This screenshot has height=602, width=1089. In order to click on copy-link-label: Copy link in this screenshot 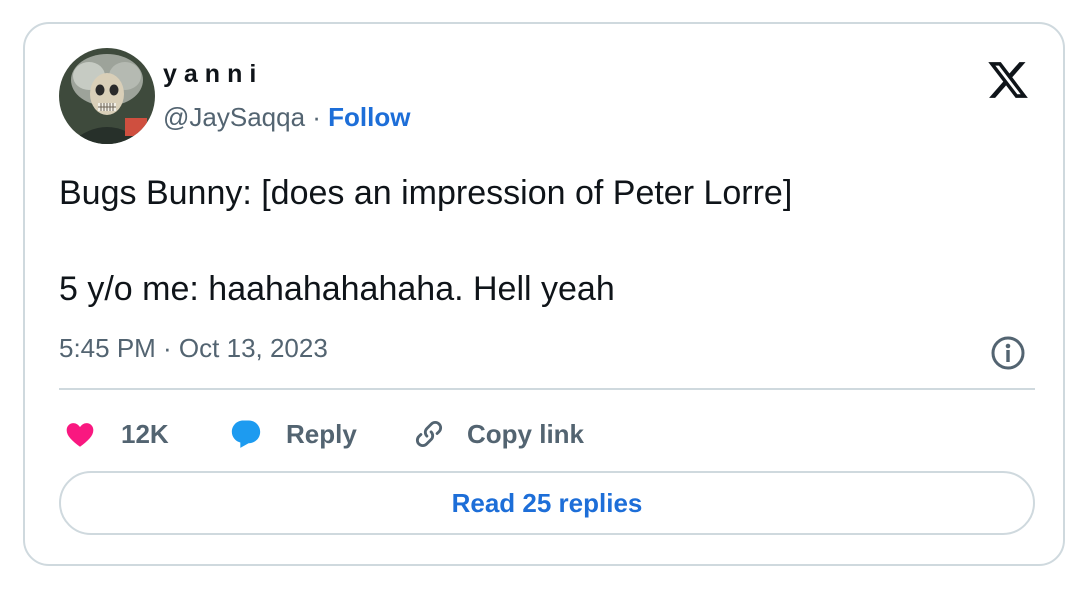, I will do `click(526, 433)`.